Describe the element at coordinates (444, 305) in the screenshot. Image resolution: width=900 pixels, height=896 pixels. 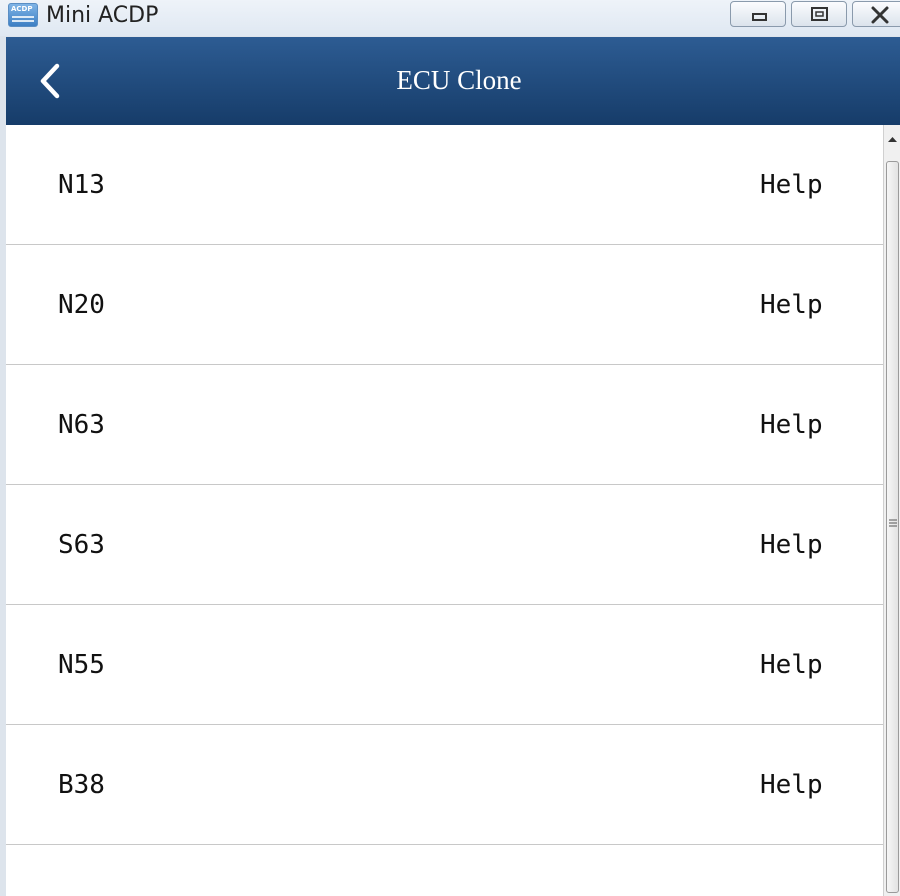
I see `list-item: N20 Help` at that location.